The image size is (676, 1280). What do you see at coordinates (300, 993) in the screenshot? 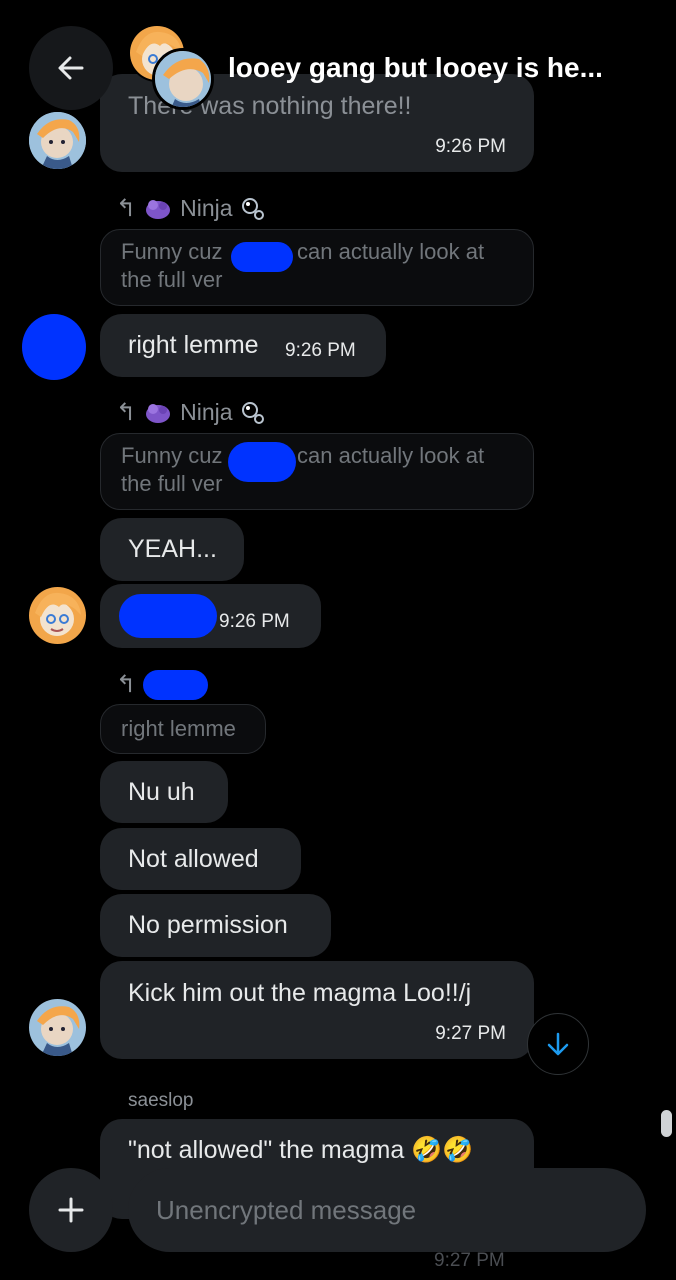
I see `message-text: Kick him out the magma Loo!!/j` at bounding box center [300, 993].